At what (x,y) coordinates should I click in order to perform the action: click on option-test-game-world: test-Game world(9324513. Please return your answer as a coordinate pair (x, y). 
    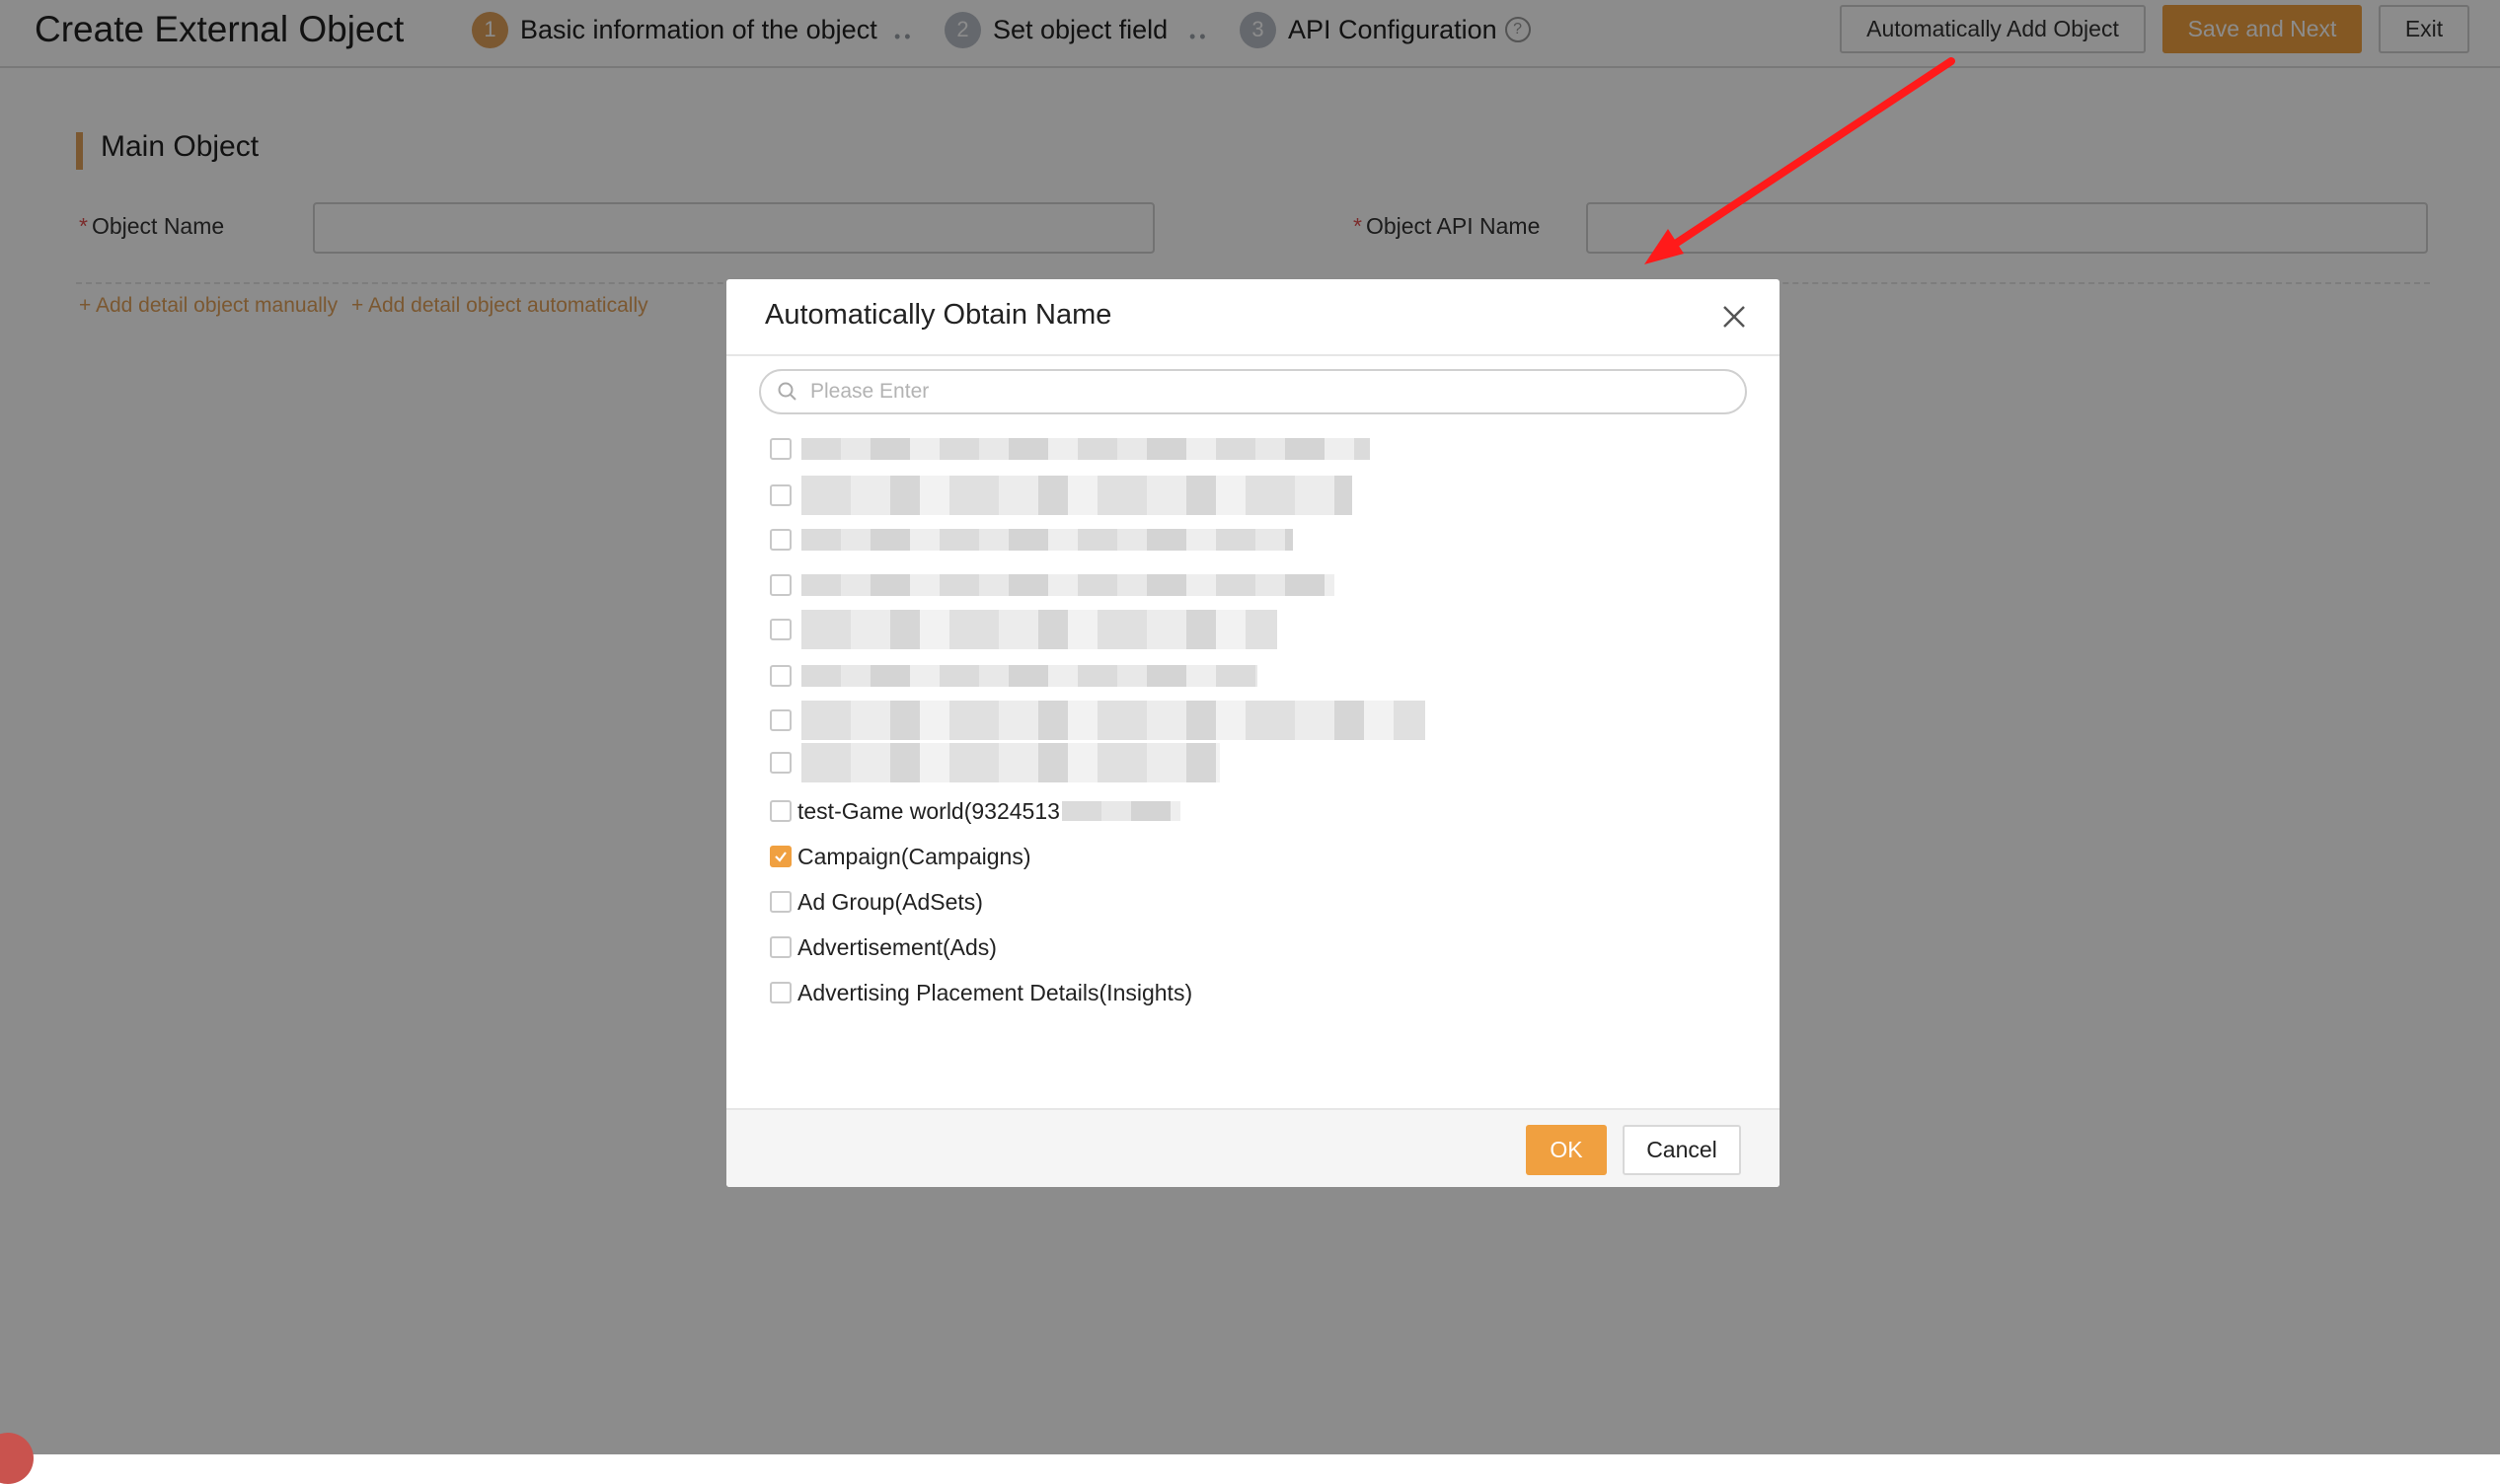
    Looking at the image, I should click on (975, 811).